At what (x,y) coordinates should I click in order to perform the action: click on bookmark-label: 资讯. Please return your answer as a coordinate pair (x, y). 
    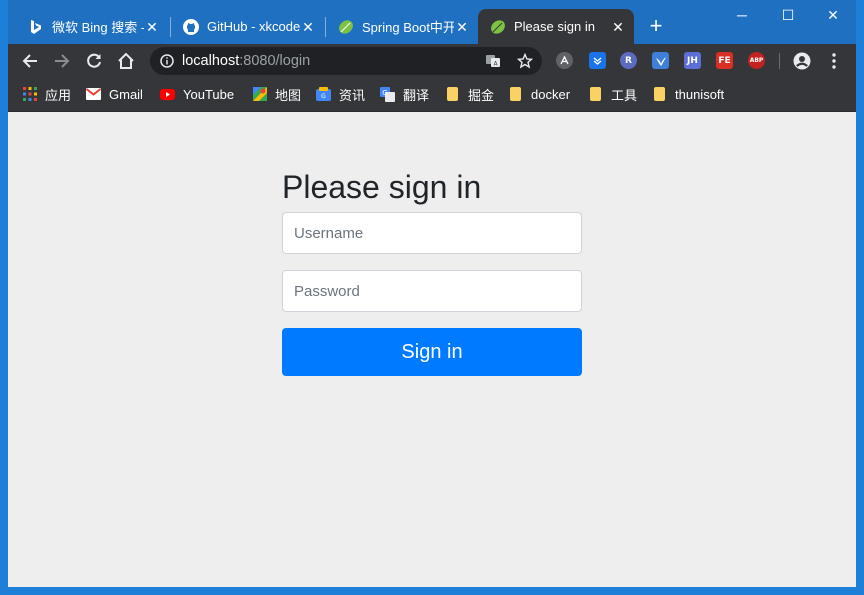
    Looking at the image, I should click on (352, 95).